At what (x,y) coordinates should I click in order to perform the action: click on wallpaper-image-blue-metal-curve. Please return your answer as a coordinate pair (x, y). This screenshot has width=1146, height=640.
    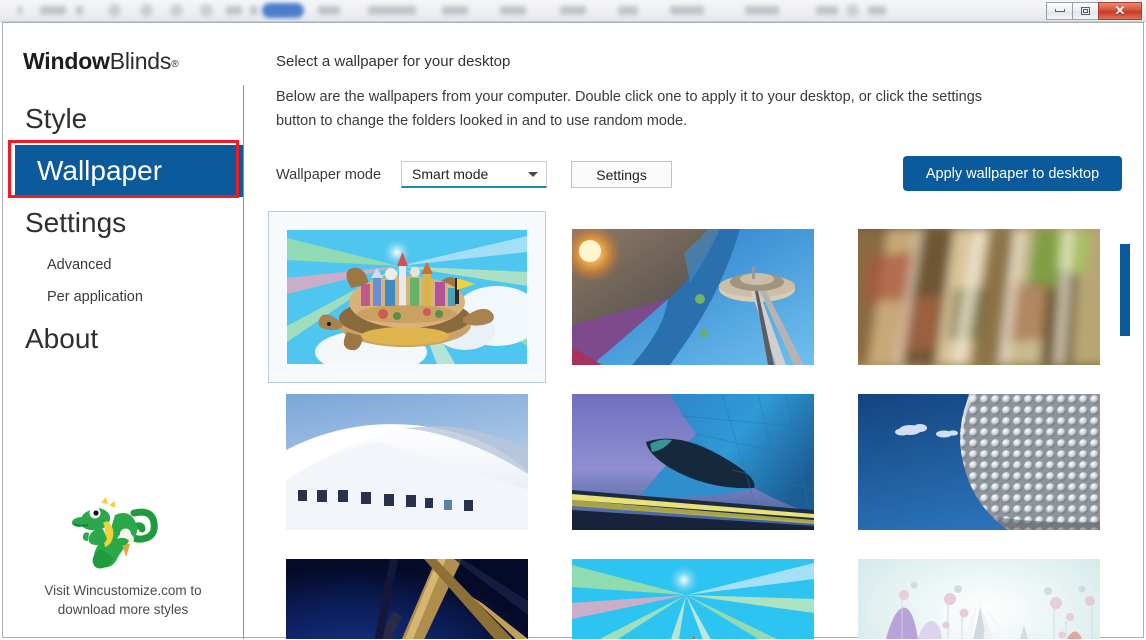
    Looking at the image, I should click on (693, 462).